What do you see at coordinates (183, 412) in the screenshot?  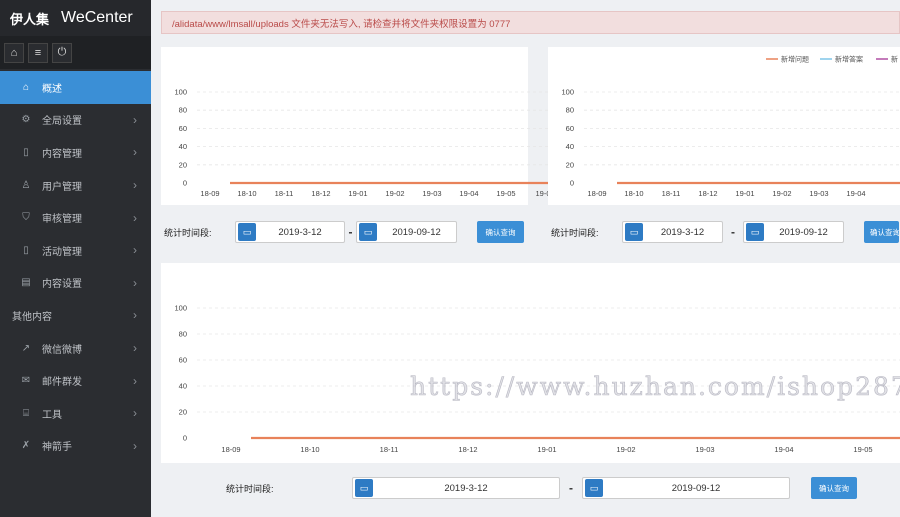 I see `y-tick-label: 20` at bounding box center [183, 412].